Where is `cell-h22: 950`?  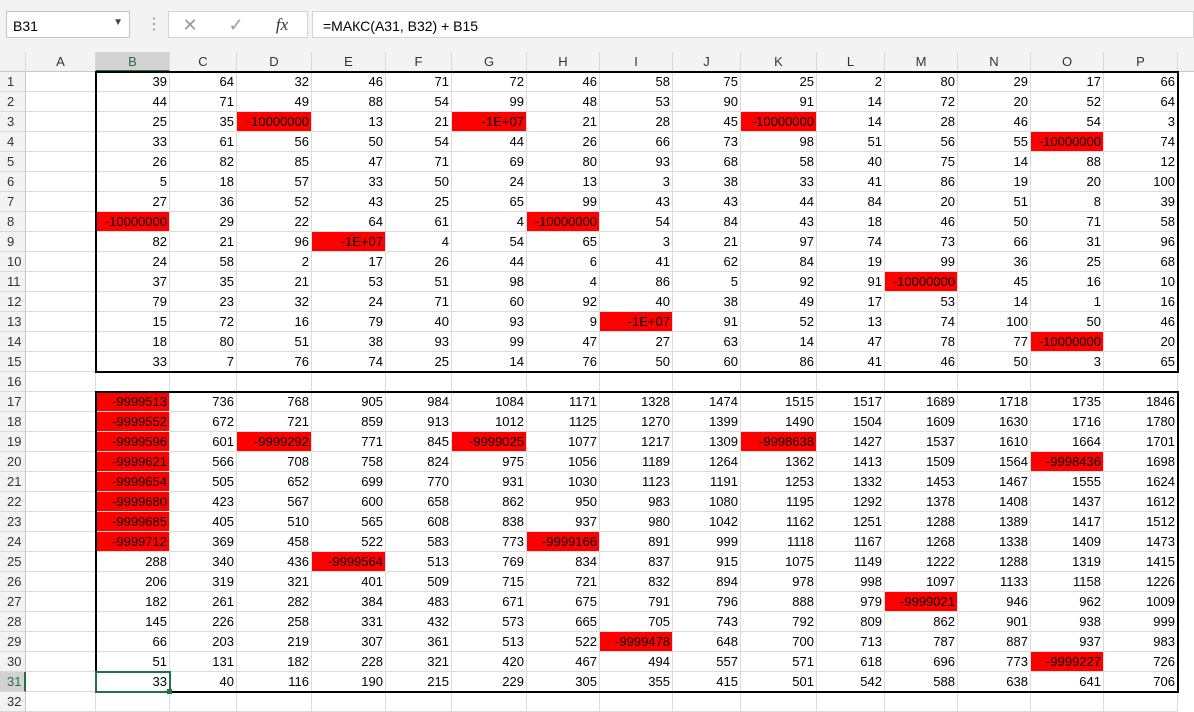
cell-h22: 950 is located at coordinates (563, 502).